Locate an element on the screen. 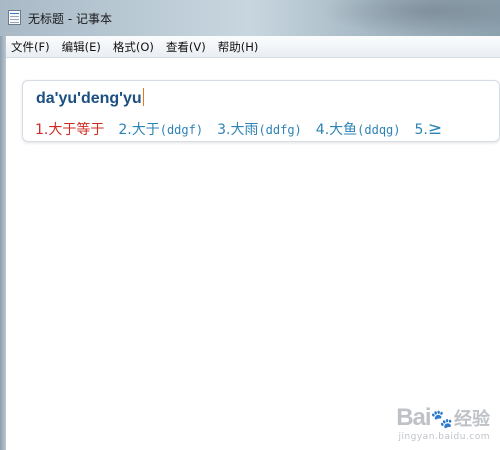 The image size is (500, 450). candidate-index: 1. is located at coordinates (42, 130).